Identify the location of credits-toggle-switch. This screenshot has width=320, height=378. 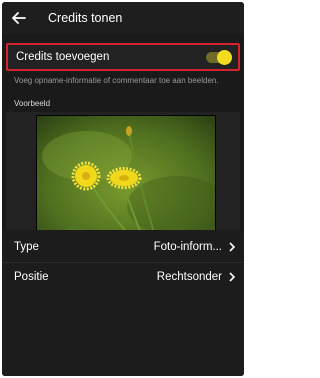
(219, 57).